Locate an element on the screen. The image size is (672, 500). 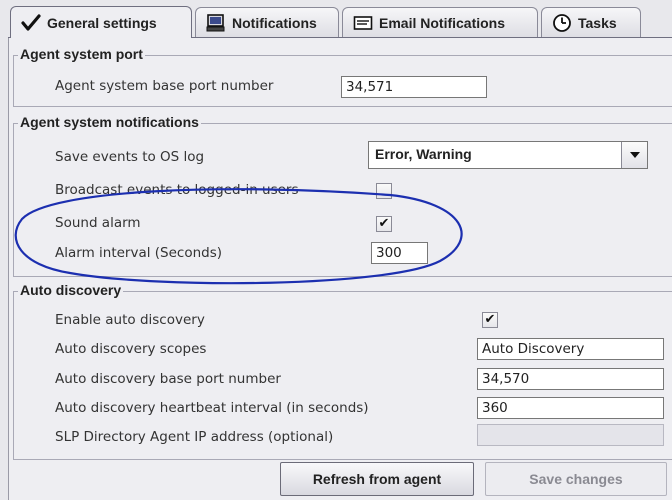
tab-label: Notifications is located at coordinates (274, 22).